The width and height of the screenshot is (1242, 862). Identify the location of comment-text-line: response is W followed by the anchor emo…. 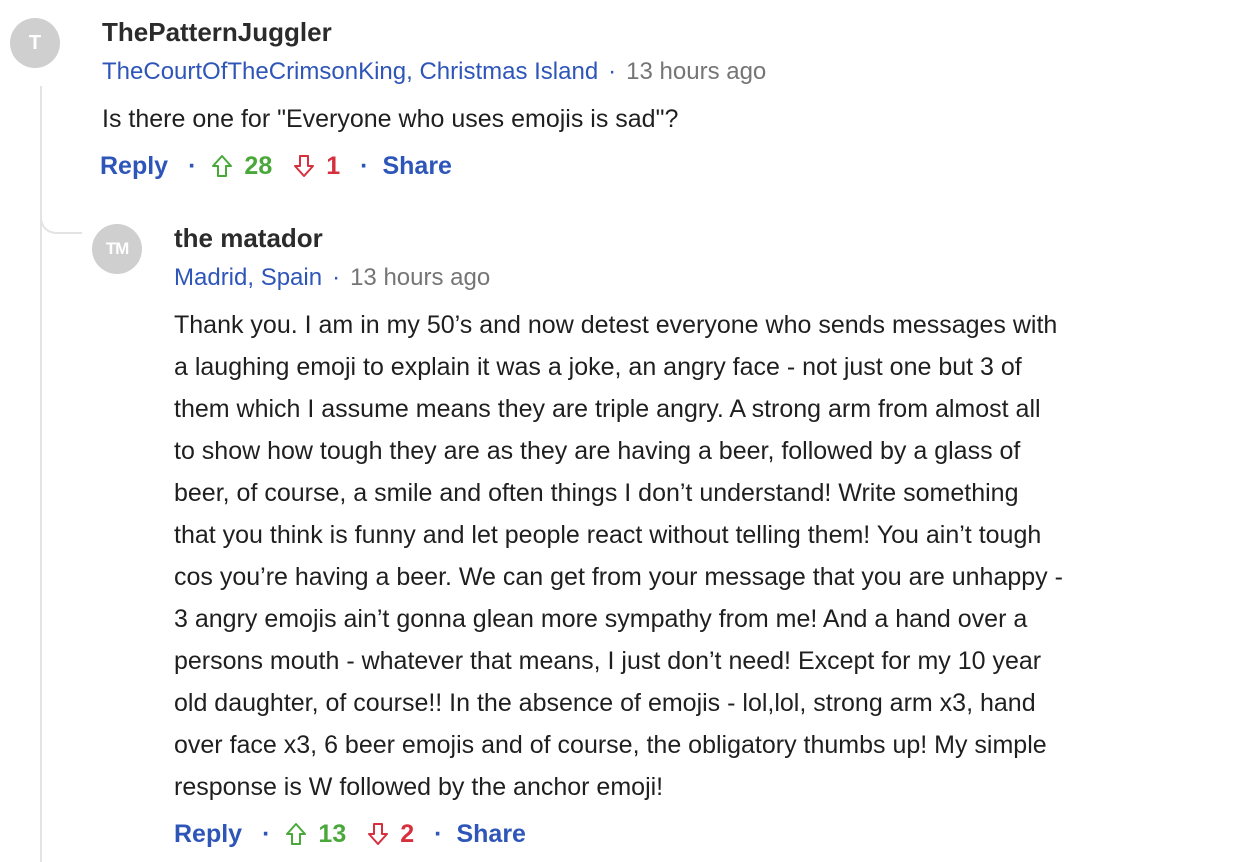
(419, 787).